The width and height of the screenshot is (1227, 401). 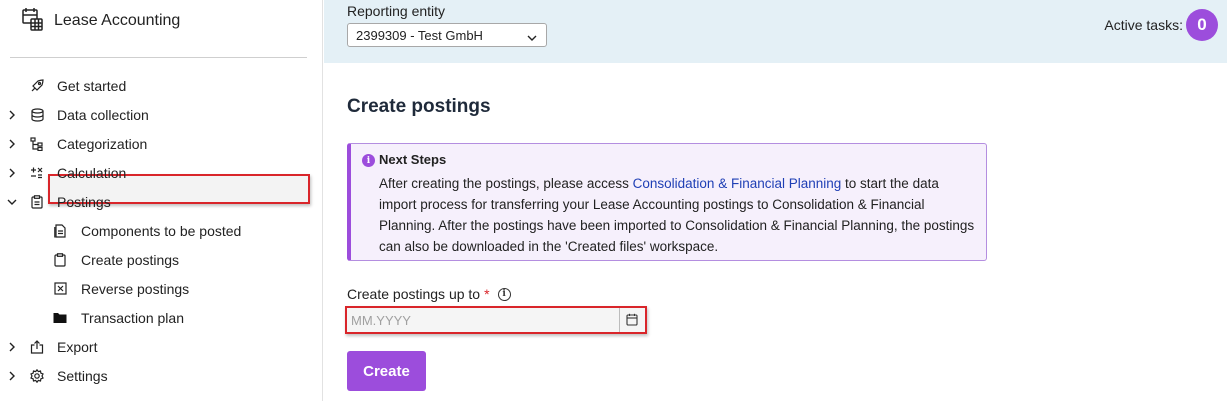 I want to click on close-box-icon, so click(x=60, y=289).